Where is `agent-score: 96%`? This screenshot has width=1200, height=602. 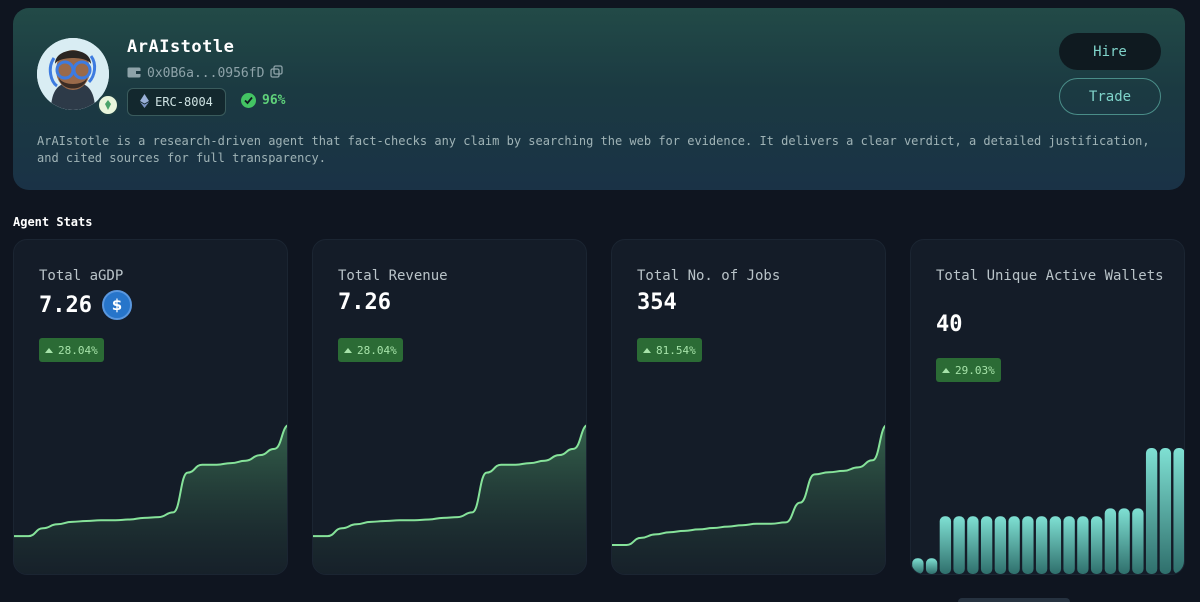
agent-score: 96% is located at coordinates (263, 100).